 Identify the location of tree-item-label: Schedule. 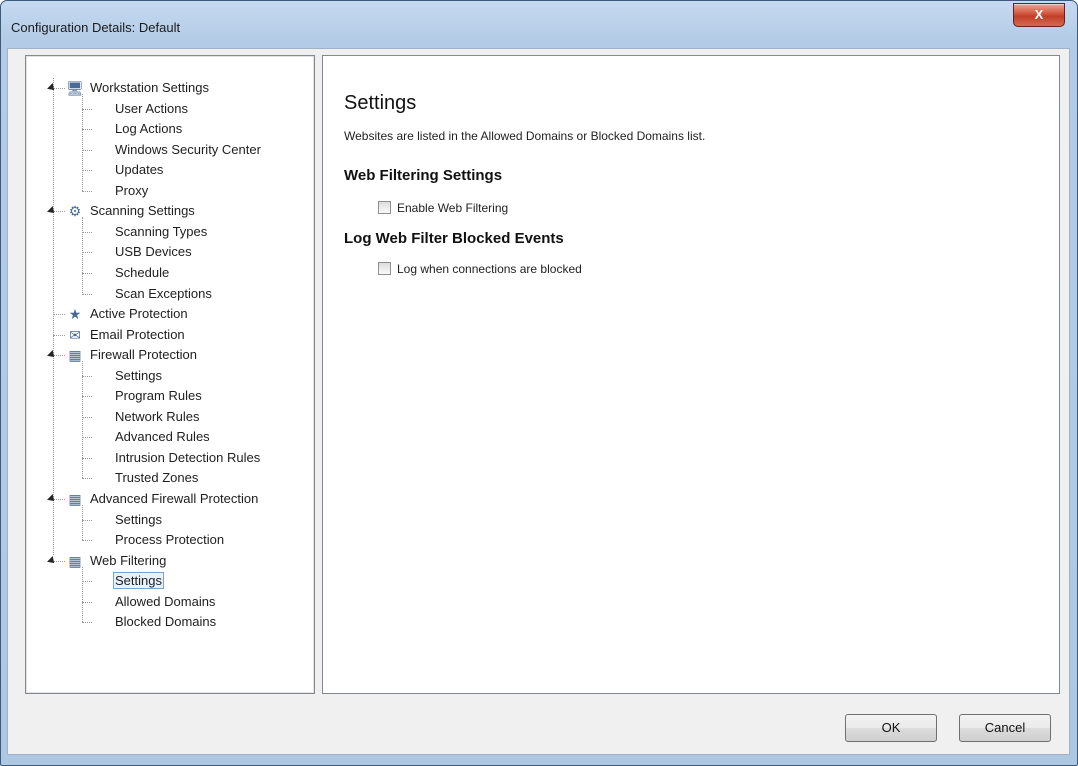
(142, 272).